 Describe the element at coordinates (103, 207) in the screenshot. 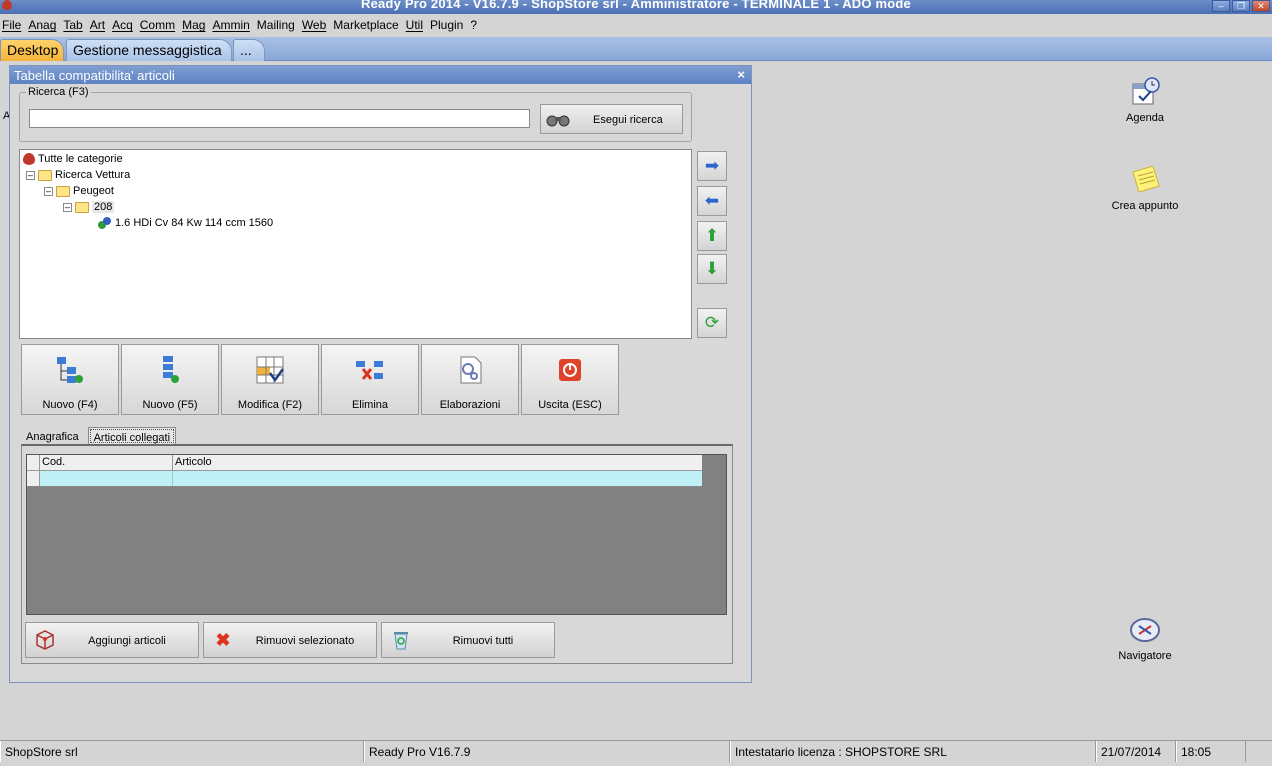

I see `tree-node-label: 208` at that location.